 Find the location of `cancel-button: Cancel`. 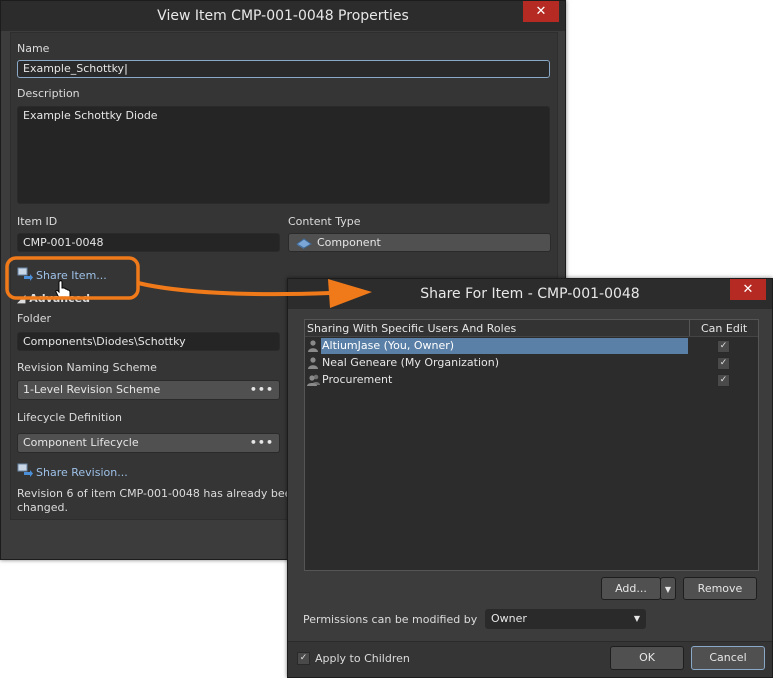

cancel-button: Cancel is located at coordinates (728, 658).